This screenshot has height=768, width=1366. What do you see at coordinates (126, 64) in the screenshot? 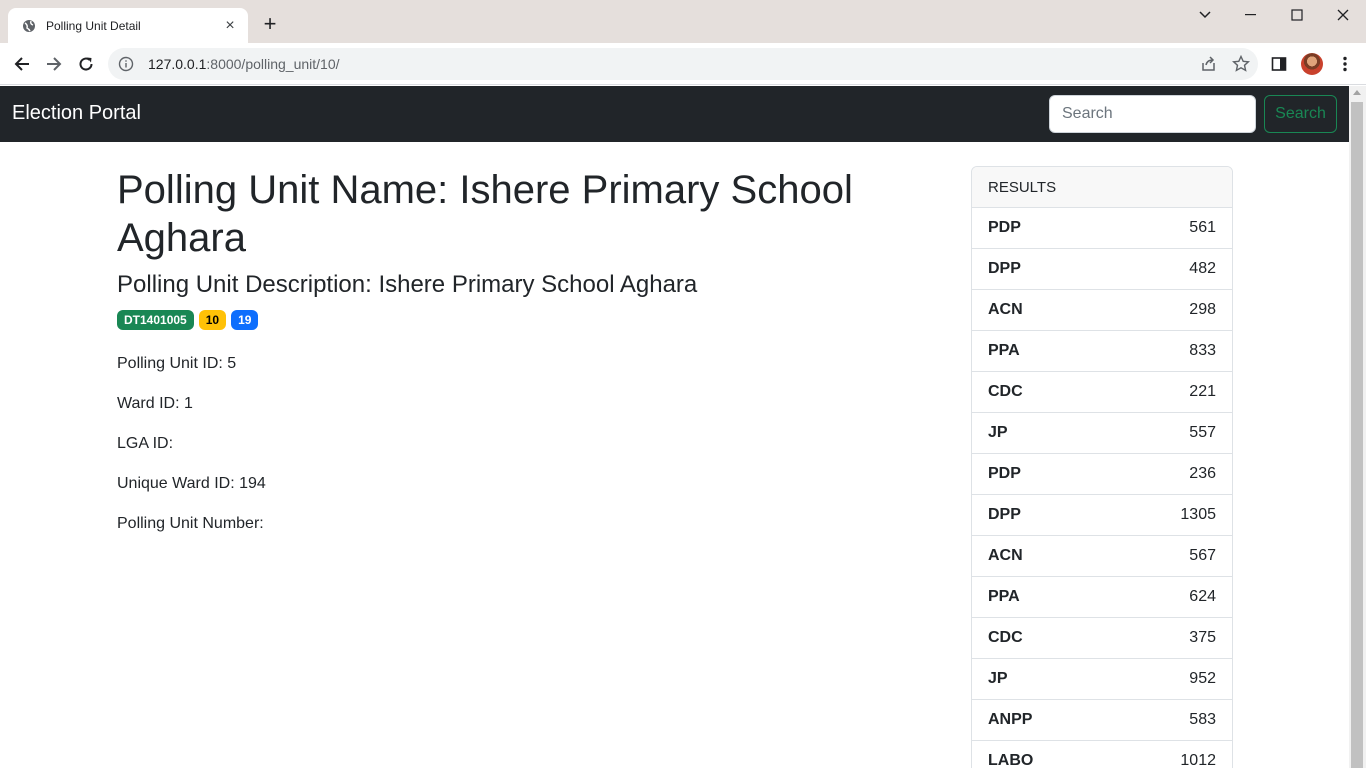
I see `site-info-icon` at bounding box center [126, 64].